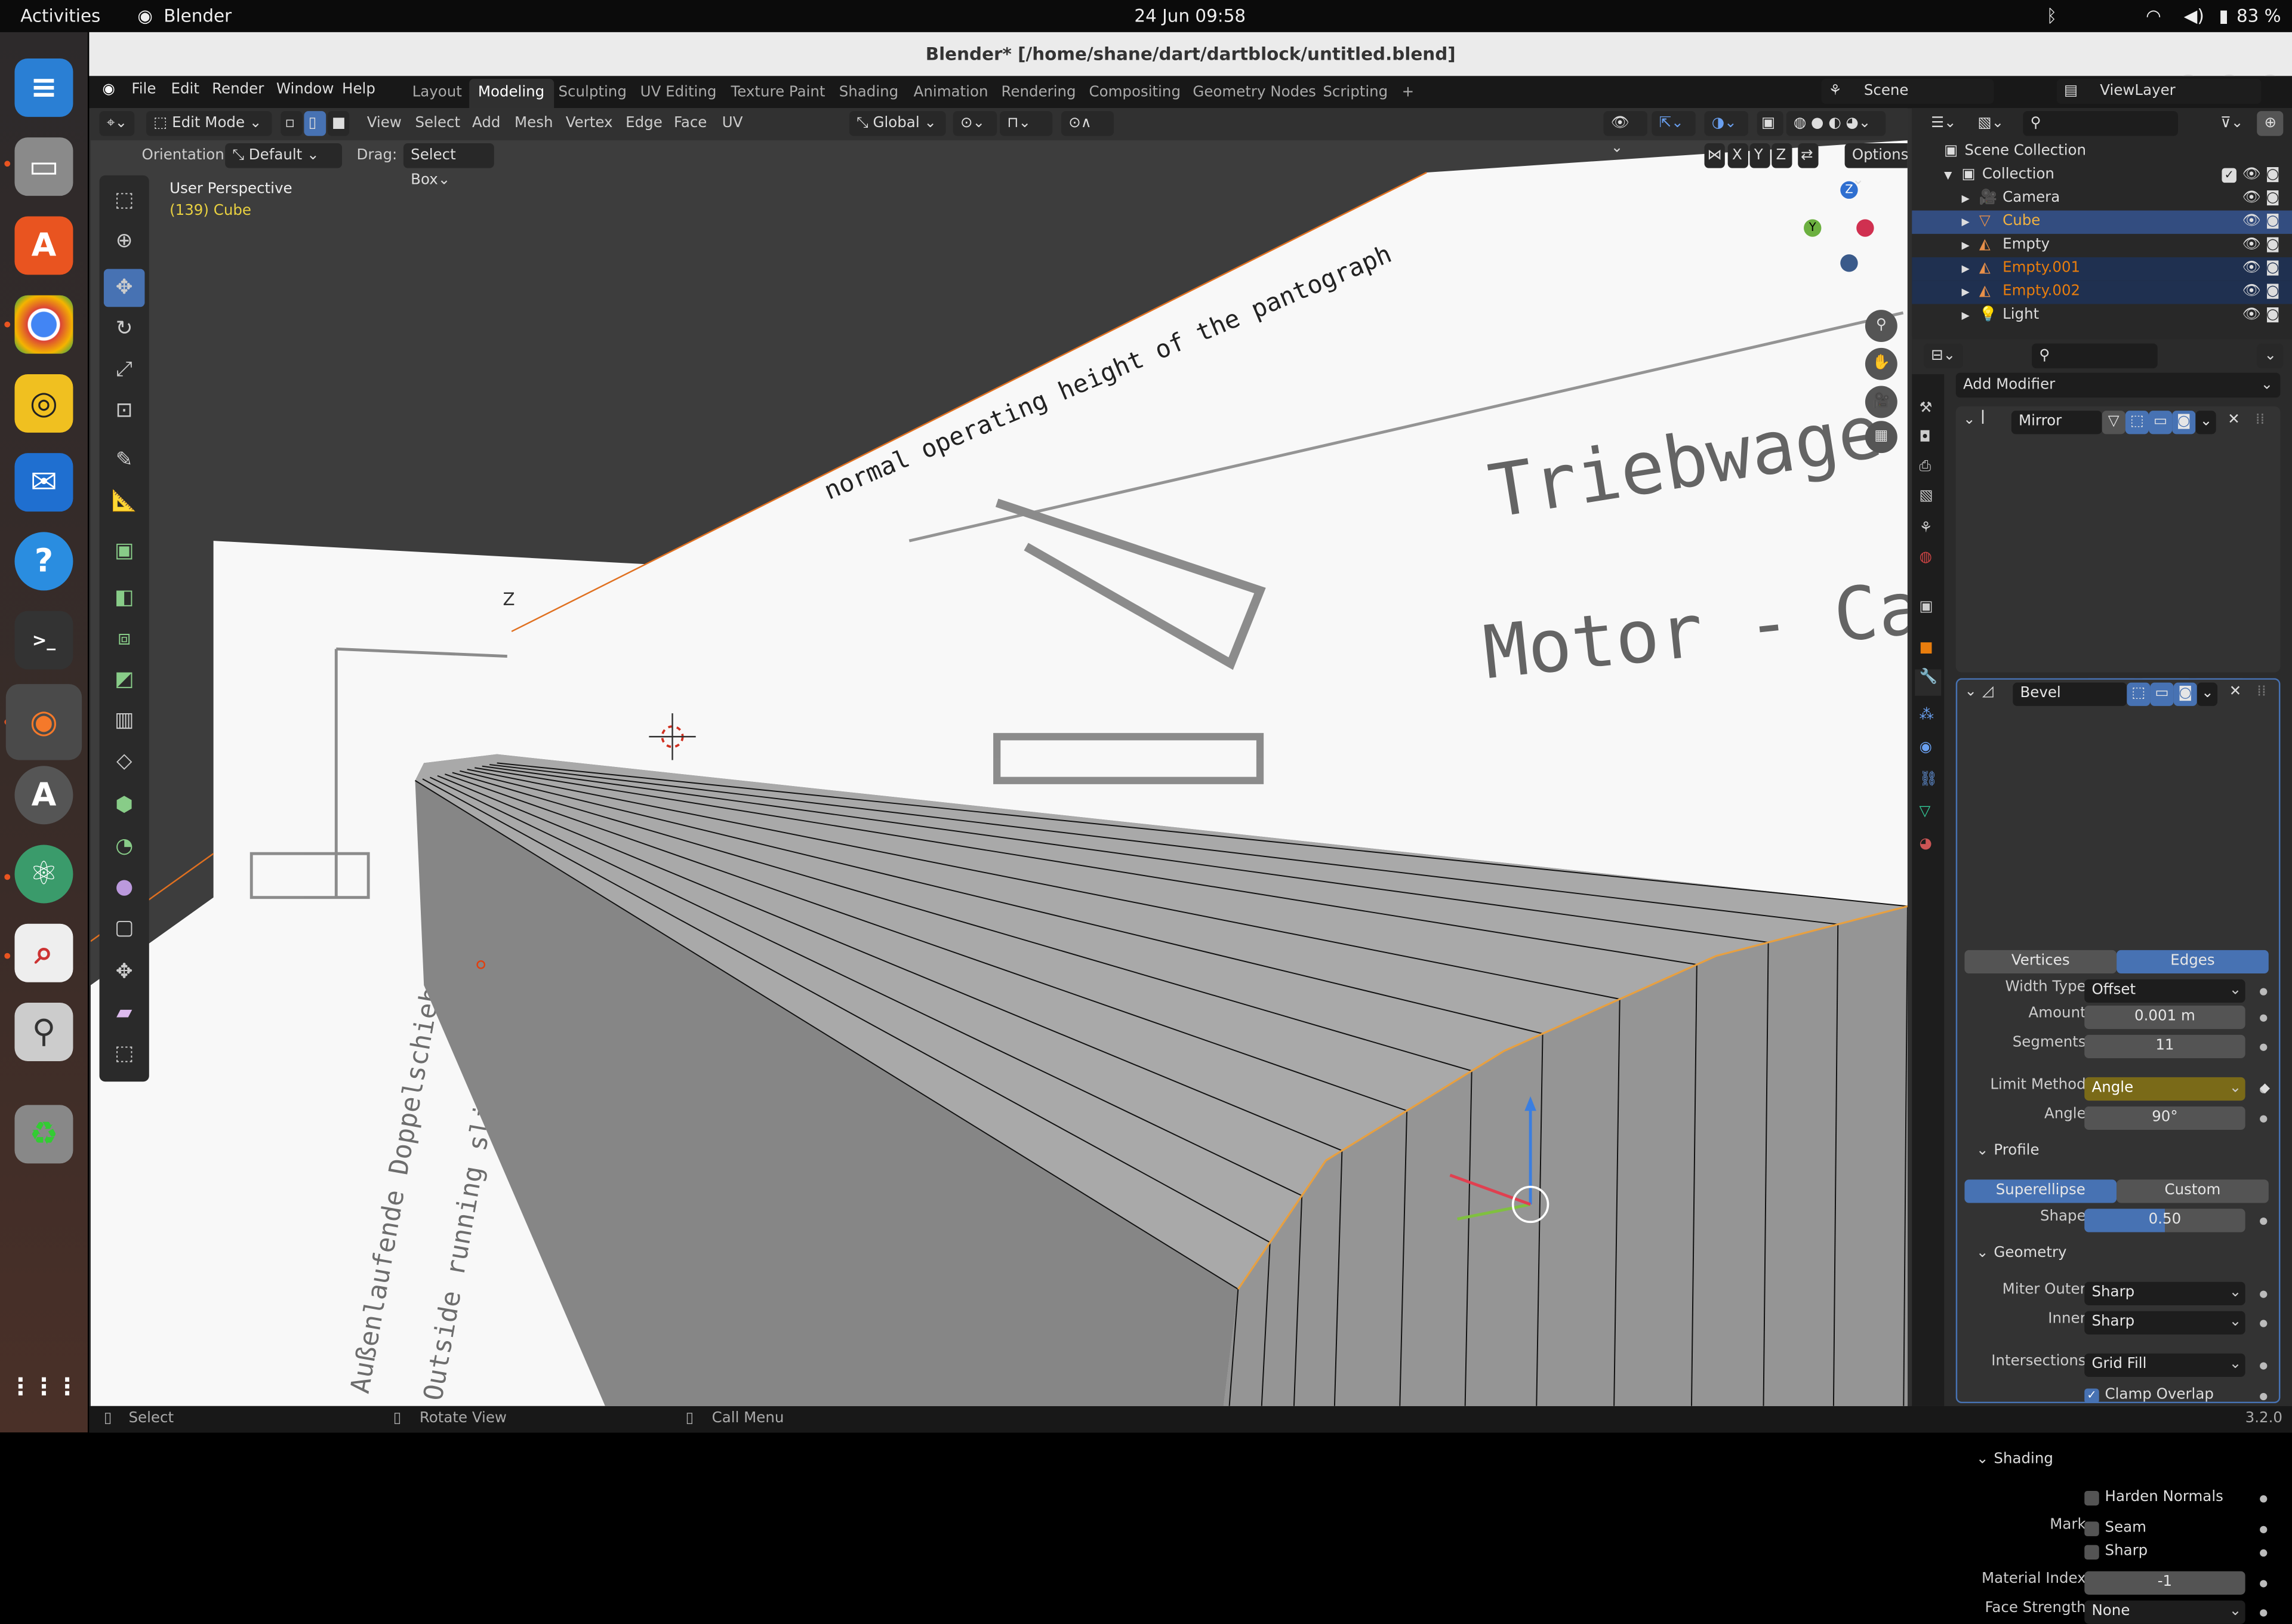 This screenshot has height=1624, width=2292. Describe the element at coordinates (1026, 123) in the screenshot. I see `snap-toggle: ⊓⌄` at that location.